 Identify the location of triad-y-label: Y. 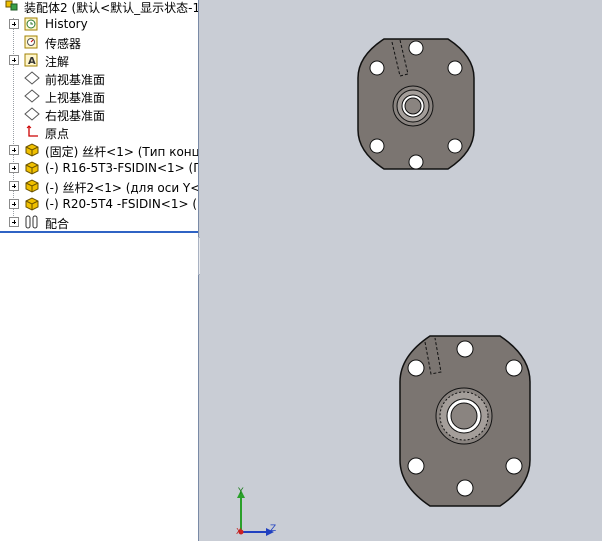
(241, 492).